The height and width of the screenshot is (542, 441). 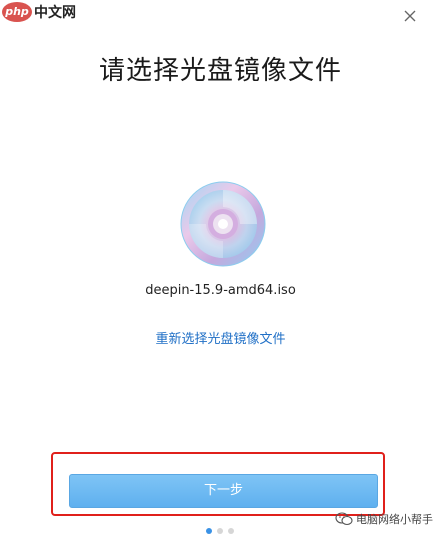 What do you see at coordinates (55, 13) in the screenshot?
I see `watermark-logo-text: 中文网` at bounding box center [55, 13].